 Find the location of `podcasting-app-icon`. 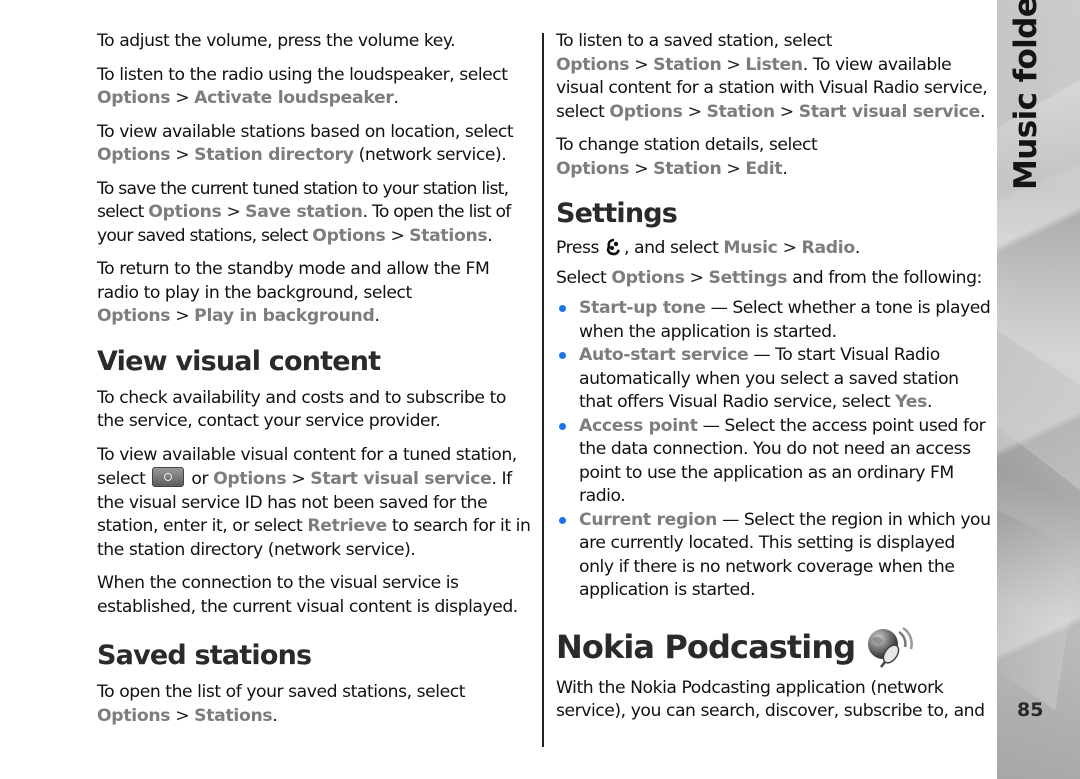

podcasting-app-icon is located at coordinates (891, 647).